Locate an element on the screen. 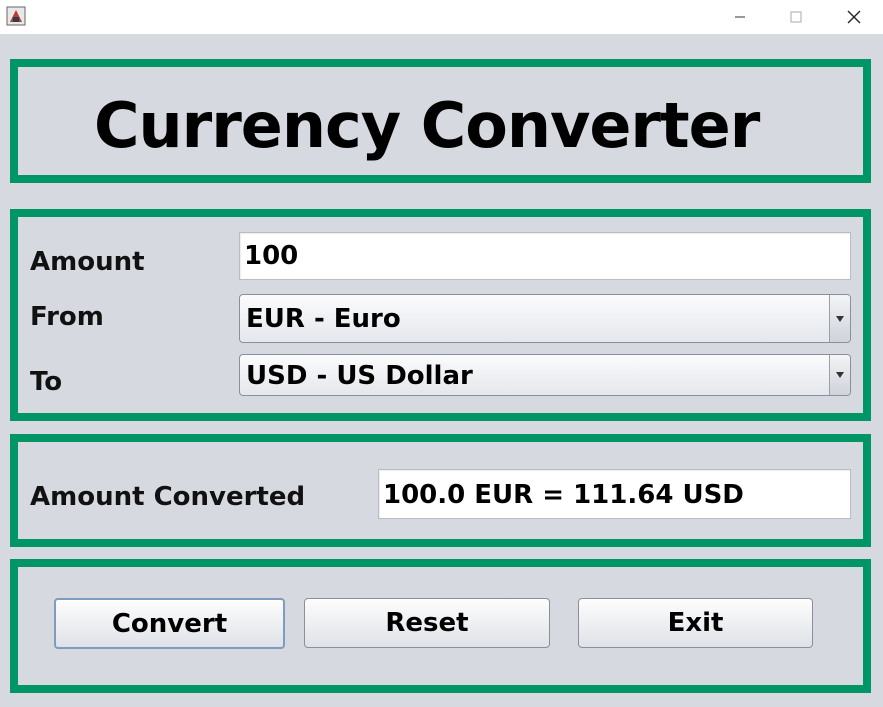  app-title: Currency Converter is located at coordinates (427, 125).